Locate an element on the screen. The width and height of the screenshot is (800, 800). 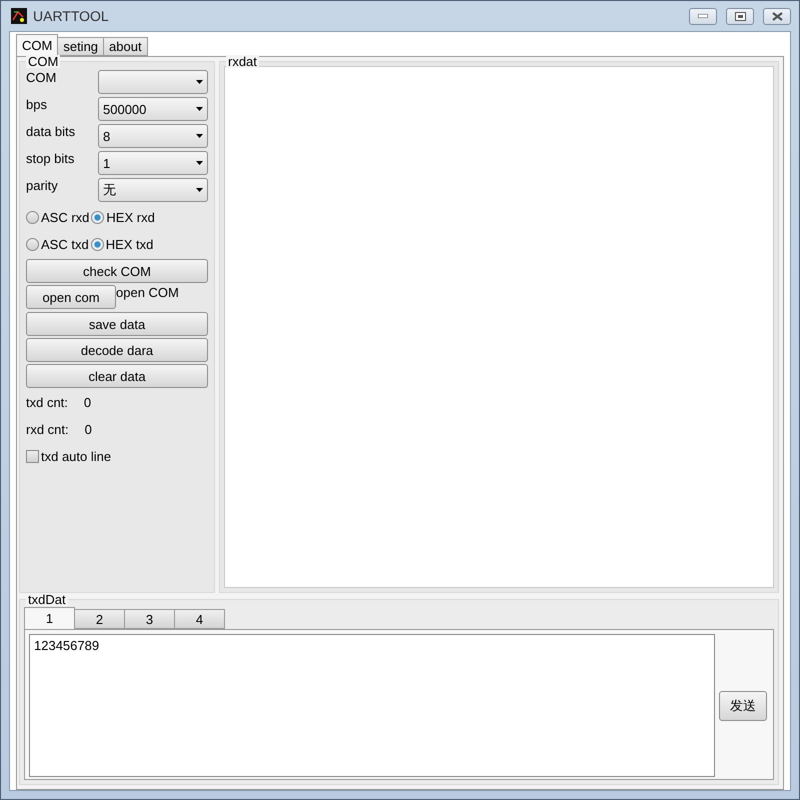
maximize-button is located at coordinates (740, 16).